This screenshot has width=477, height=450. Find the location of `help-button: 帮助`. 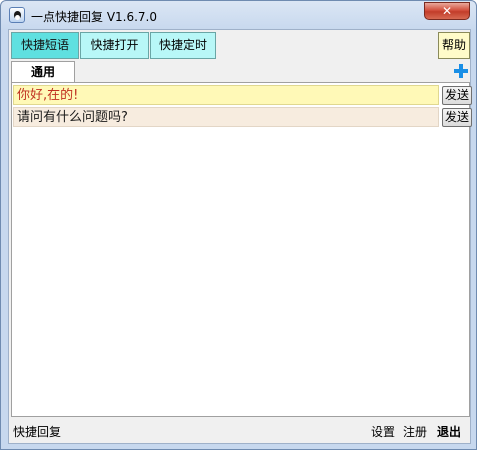

help-button: 帮助 is located at coordinates (454, 45).